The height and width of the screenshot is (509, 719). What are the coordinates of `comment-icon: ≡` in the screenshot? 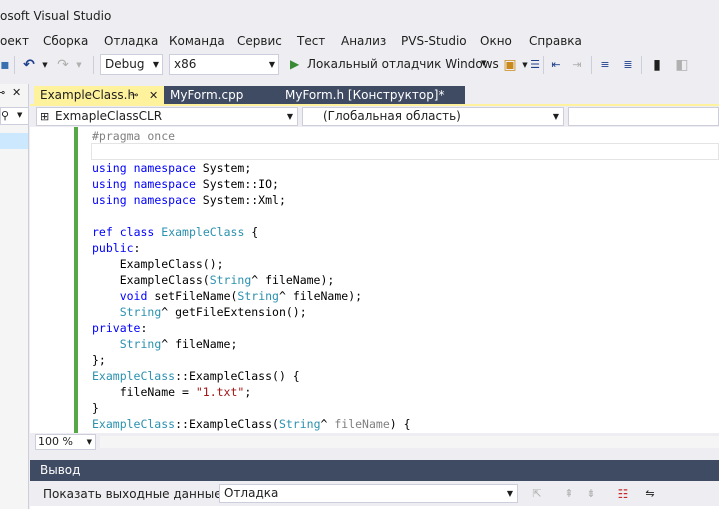 It's located at (605, 65).